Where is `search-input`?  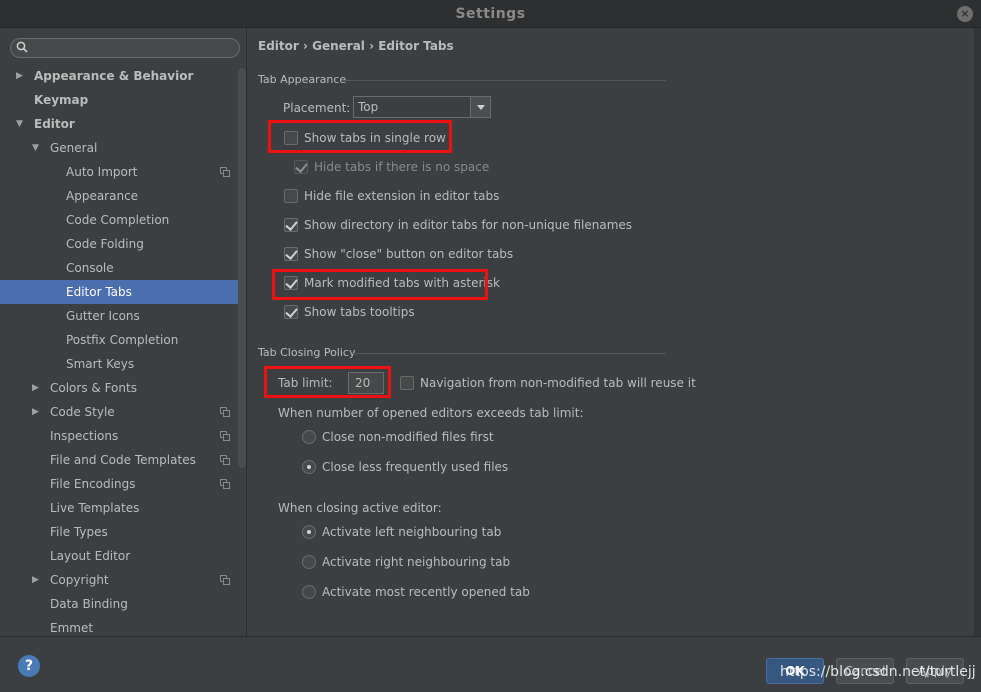
search-input is located at coordinates (133, 48).